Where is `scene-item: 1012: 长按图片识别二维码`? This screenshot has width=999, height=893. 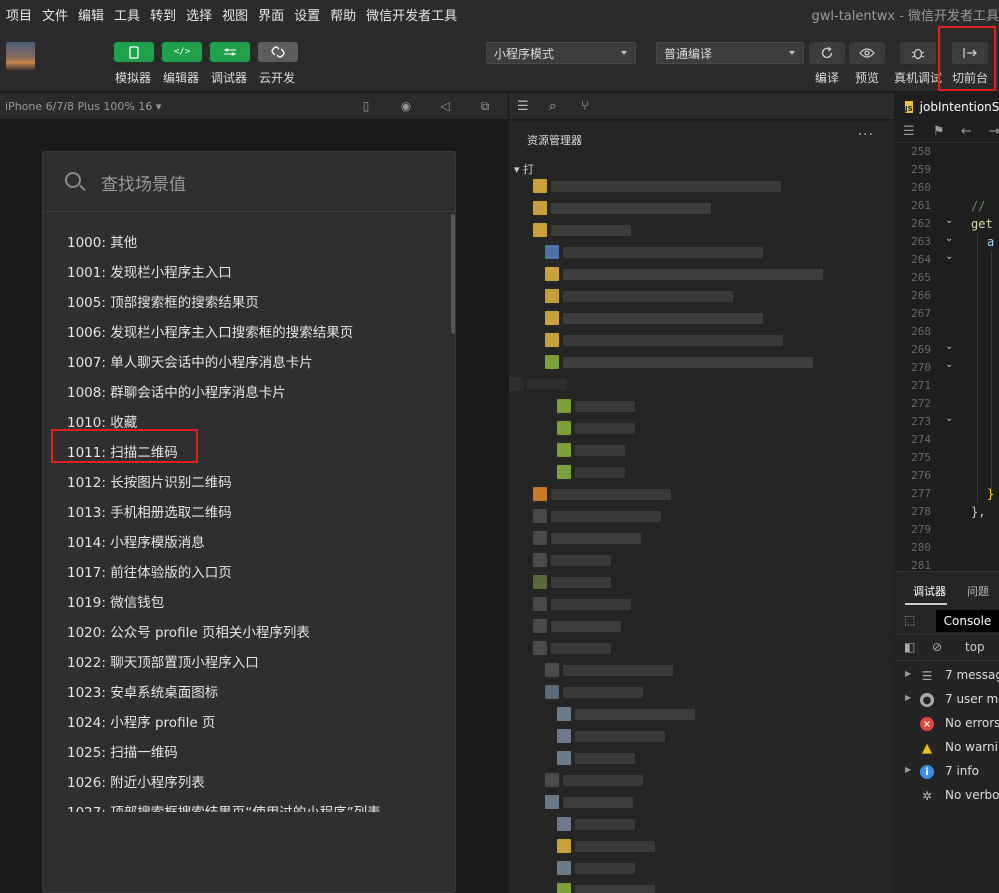
scene-item: 1012: 长按图片识别二维码 is located at coordinates (257, 483).